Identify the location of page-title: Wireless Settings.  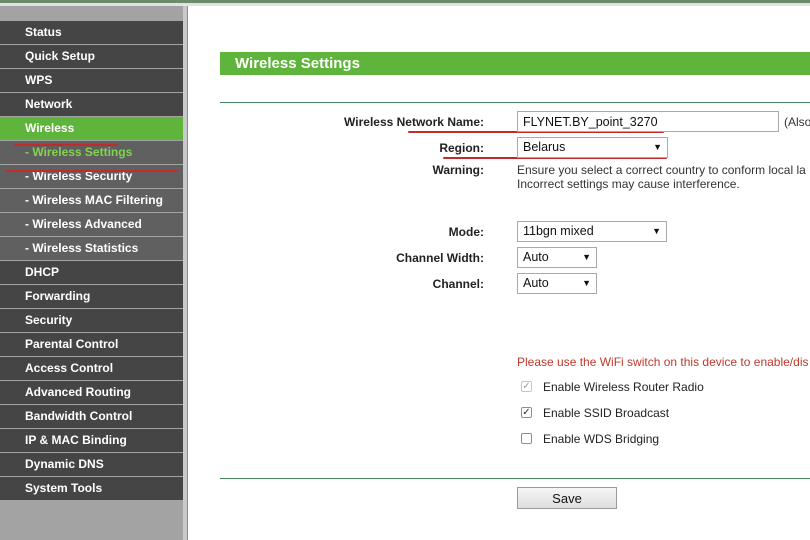
(515, 63).